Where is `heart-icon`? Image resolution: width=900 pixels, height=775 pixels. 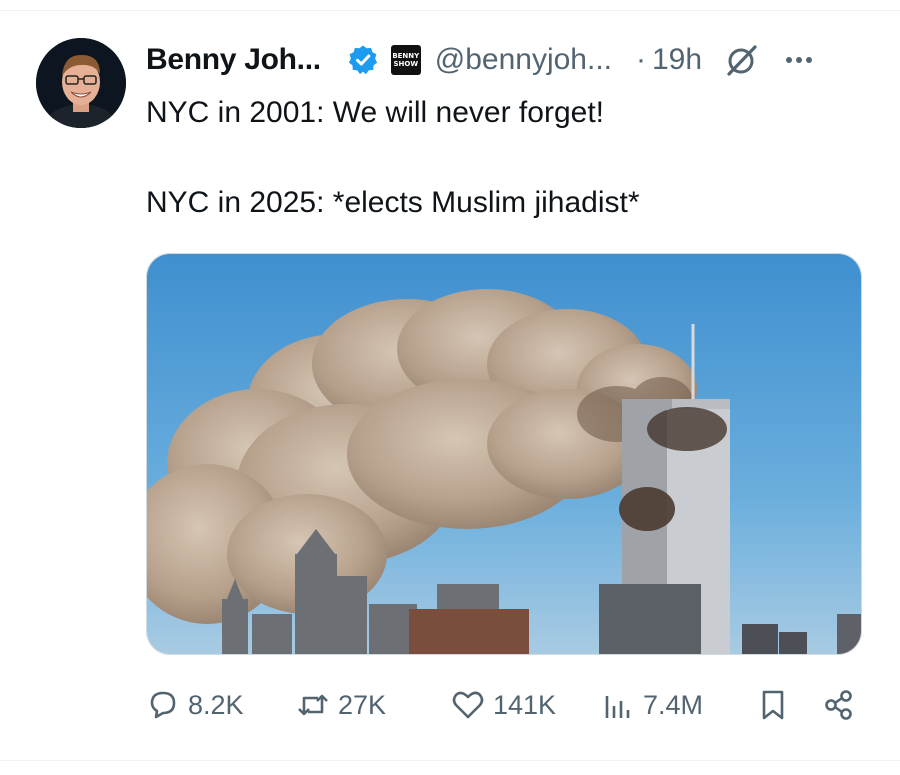
heart-icon is located at coordinates (472, 705).